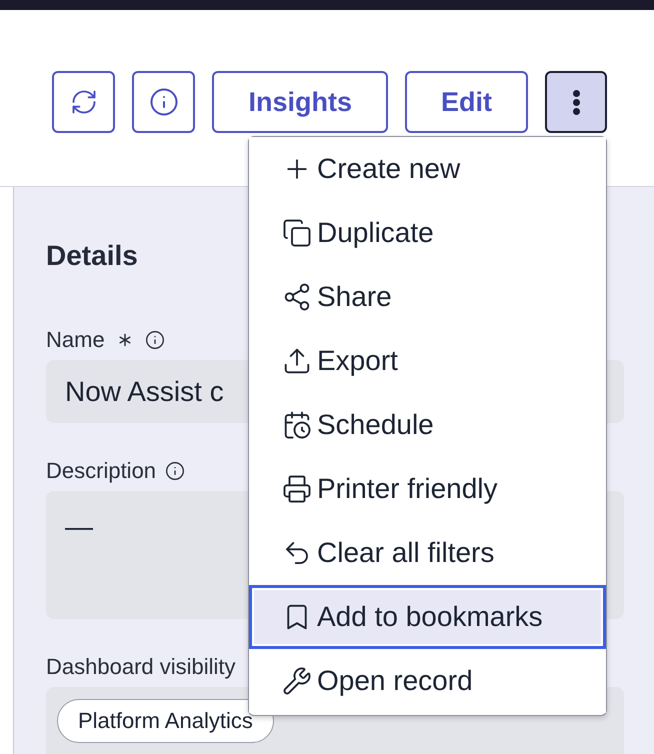 The image size is (654, 754). I want to click on tag-chip: Platform Analytics, so click(165, 721).